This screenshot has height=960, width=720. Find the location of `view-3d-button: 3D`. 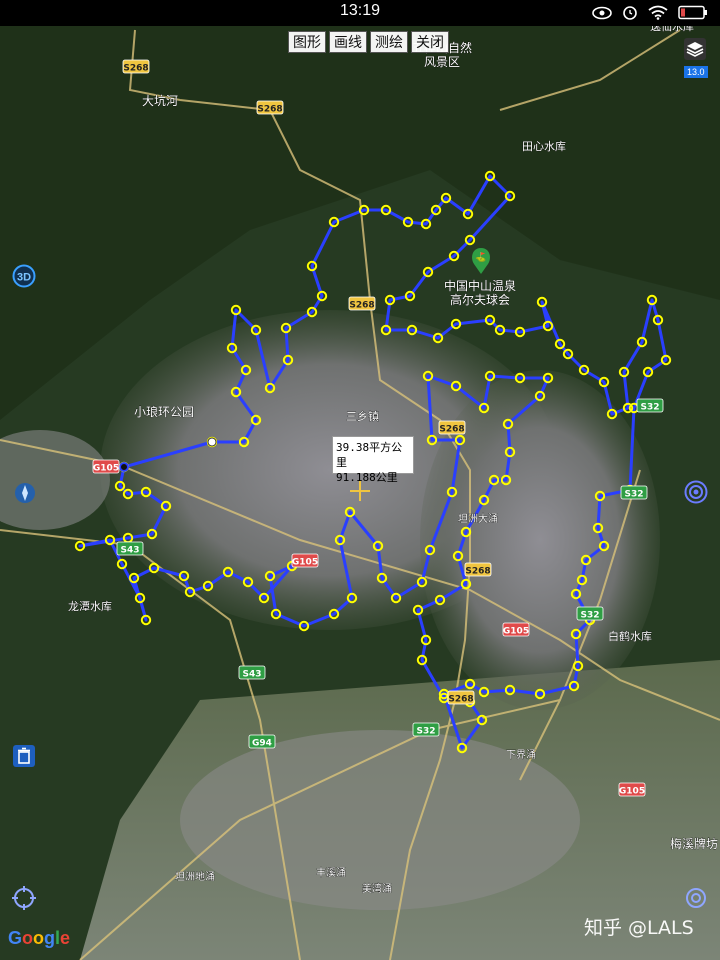

view-3d-button: 3D is located at coordinates (24, 278).